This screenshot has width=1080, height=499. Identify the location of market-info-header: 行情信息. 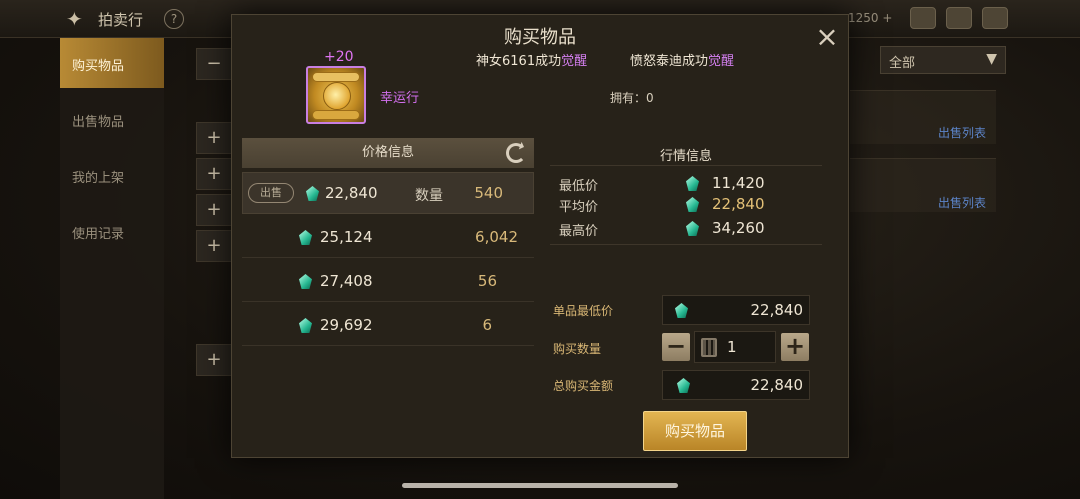
(685, 156).